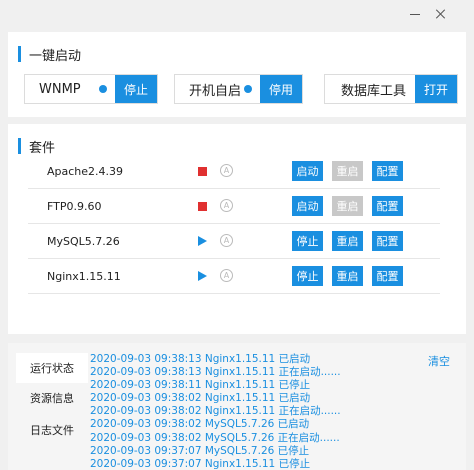 The image size is (474, 470). Describe the element at coordinates (441, 14) in the screenshot. I see `close-icon` at that location.